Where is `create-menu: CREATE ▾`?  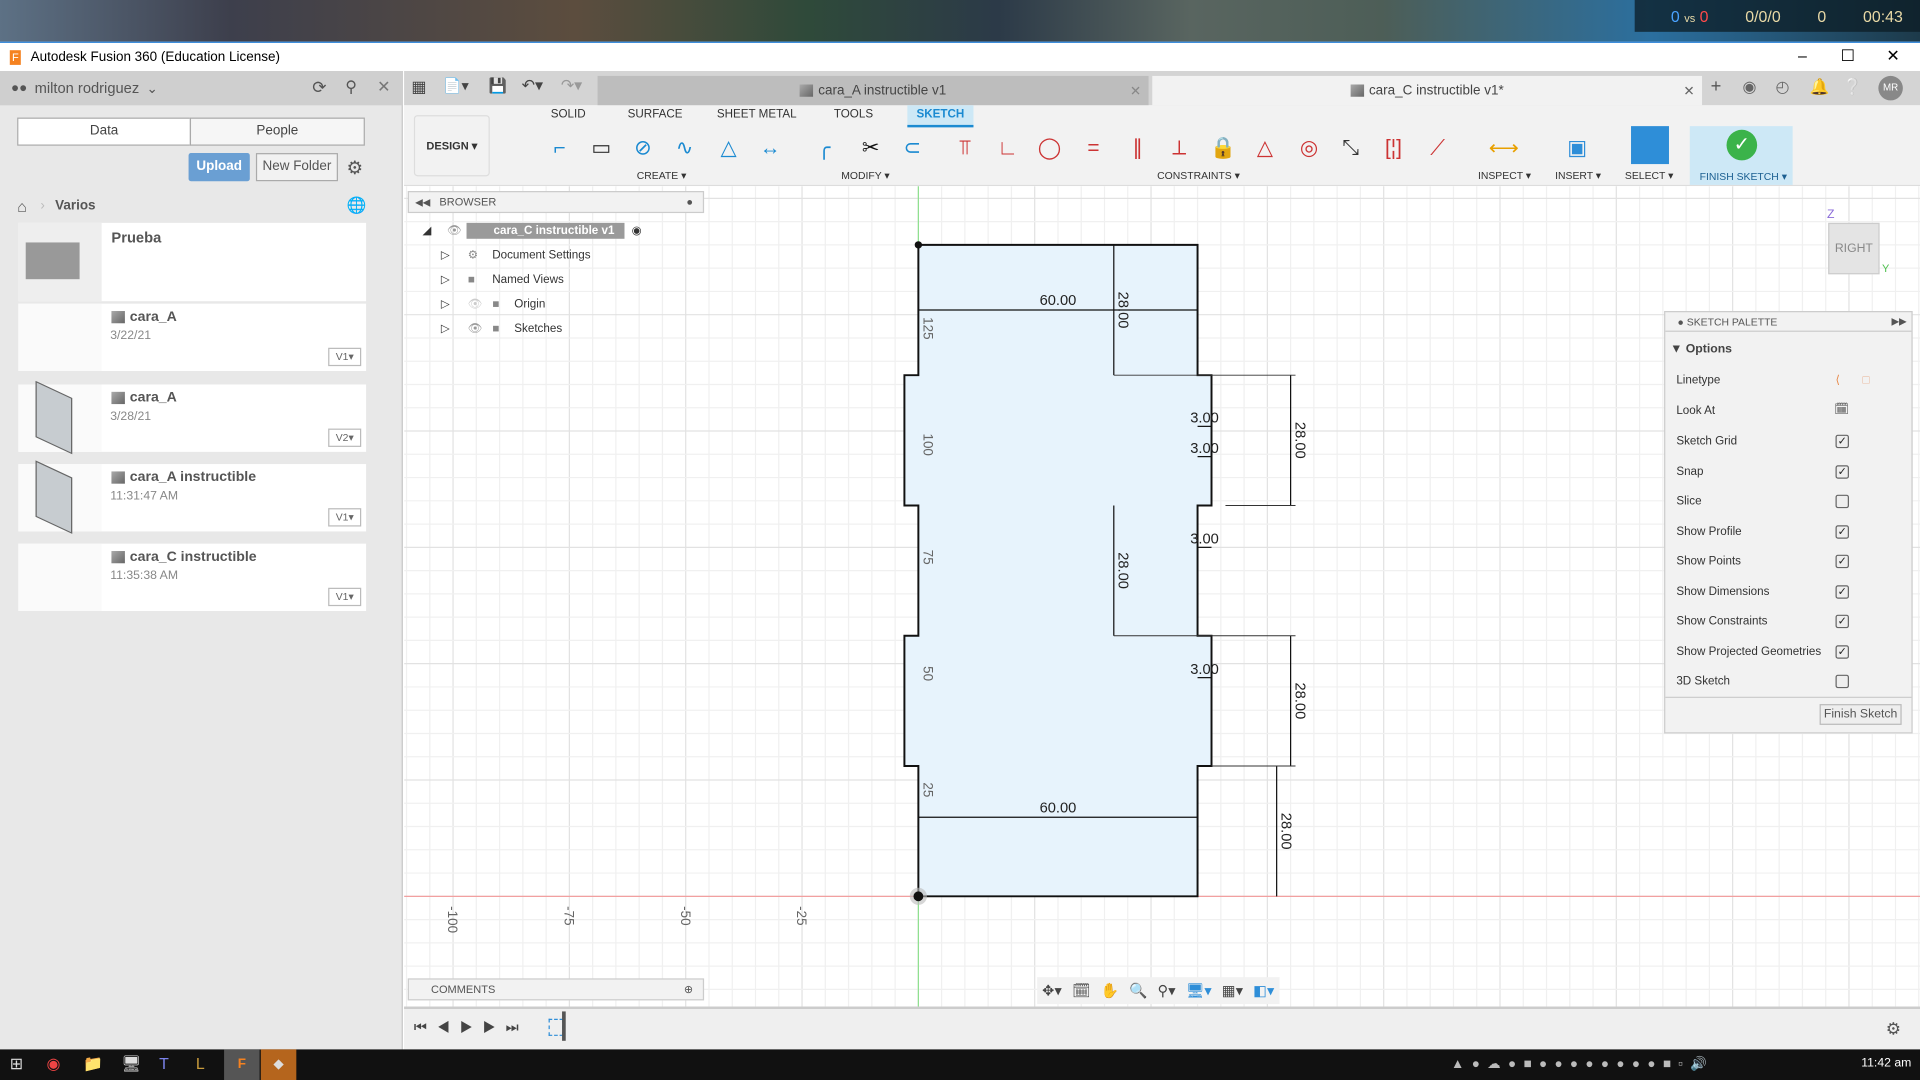
create-menu: CREATE ▾ is located at coordinates (662, 175).